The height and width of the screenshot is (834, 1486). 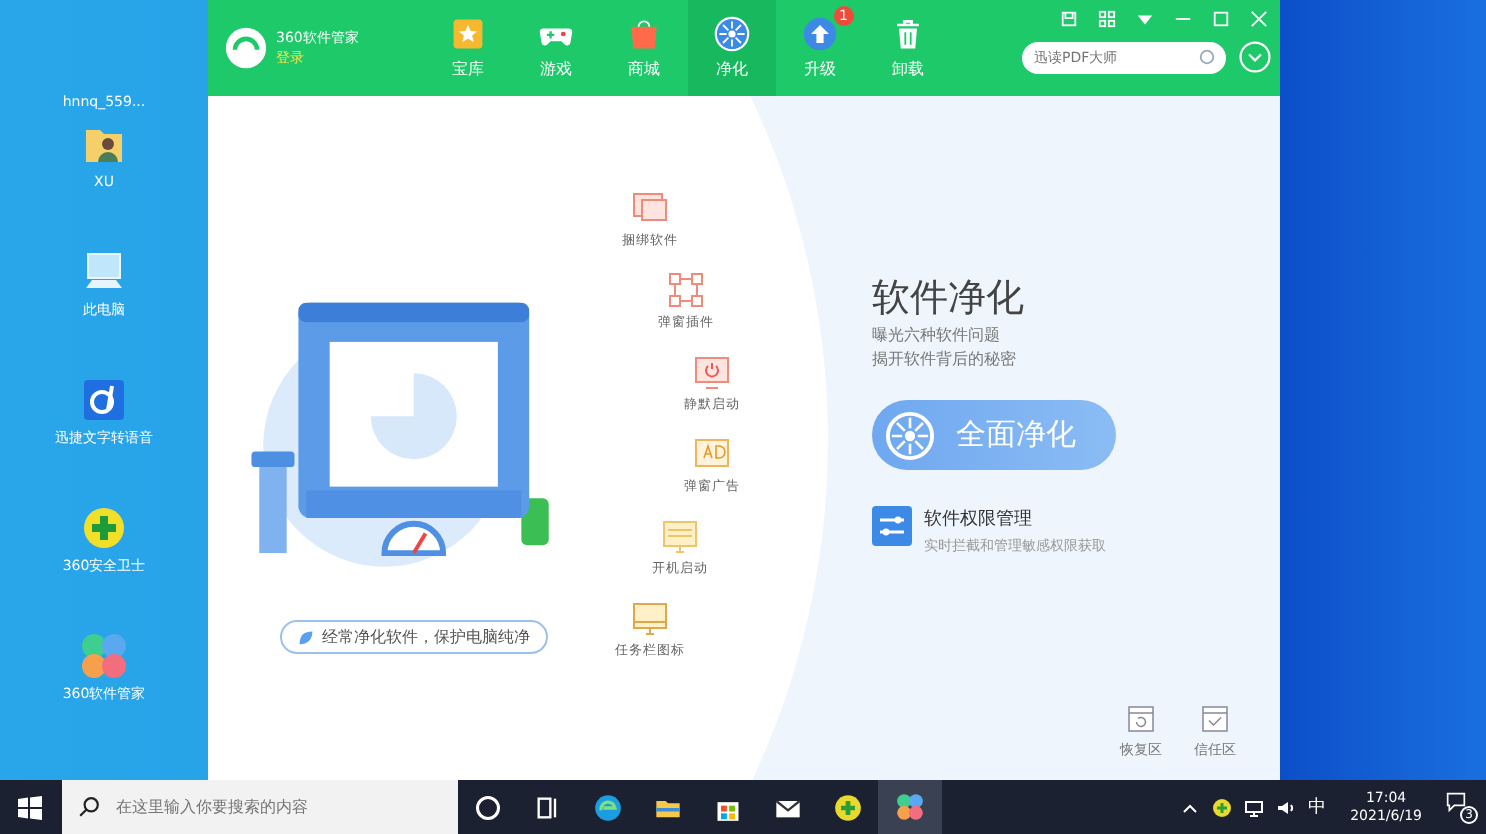 I want to click on app-logo-icon, so click(x=246, y=48).